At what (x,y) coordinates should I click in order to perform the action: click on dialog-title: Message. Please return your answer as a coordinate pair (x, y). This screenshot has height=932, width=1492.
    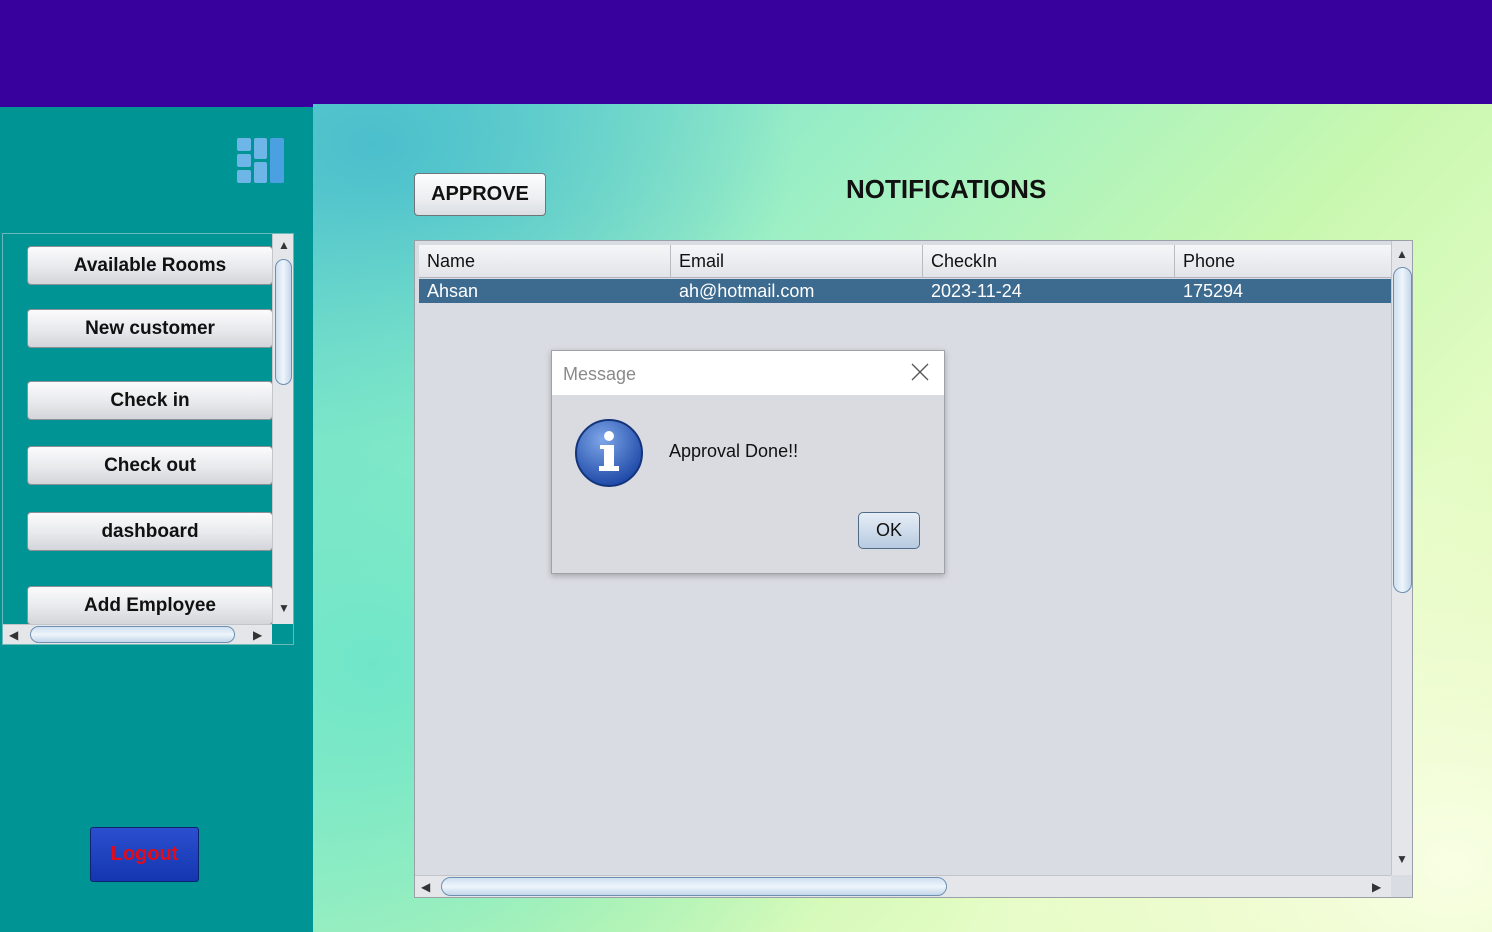
    Looking at the image, I should click on (600, 374).